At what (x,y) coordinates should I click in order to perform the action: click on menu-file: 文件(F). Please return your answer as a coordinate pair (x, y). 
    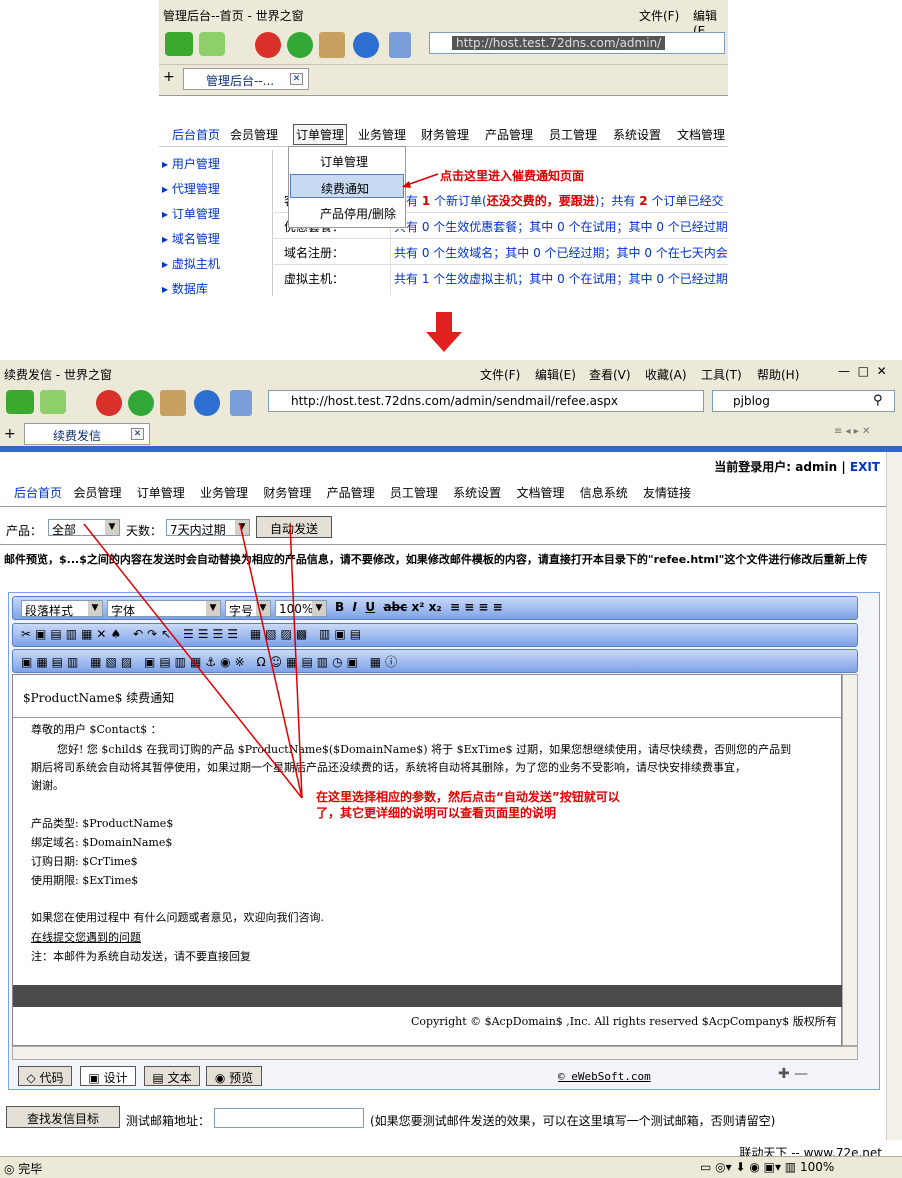
    Looking at the image, I should click on (659, 15).